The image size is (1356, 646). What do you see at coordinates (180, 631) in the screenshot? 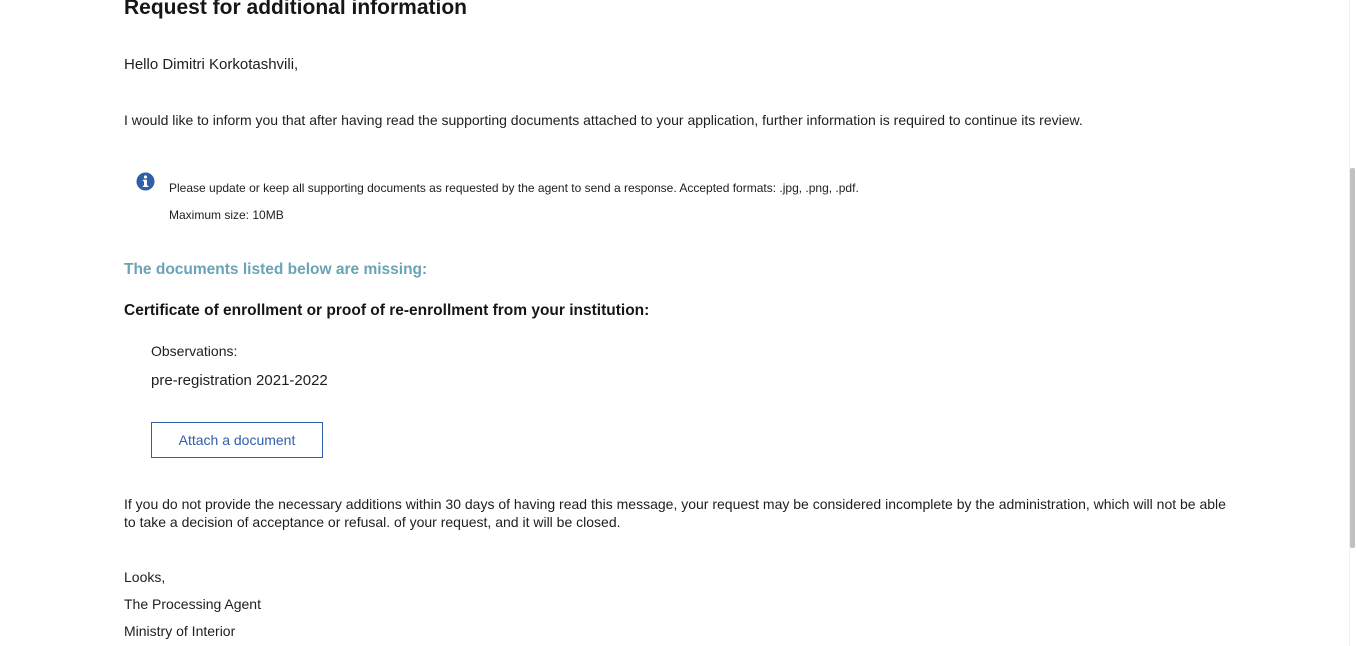
I see `closing-organization: Ministry of Interior` at bounding box center [180, 631].